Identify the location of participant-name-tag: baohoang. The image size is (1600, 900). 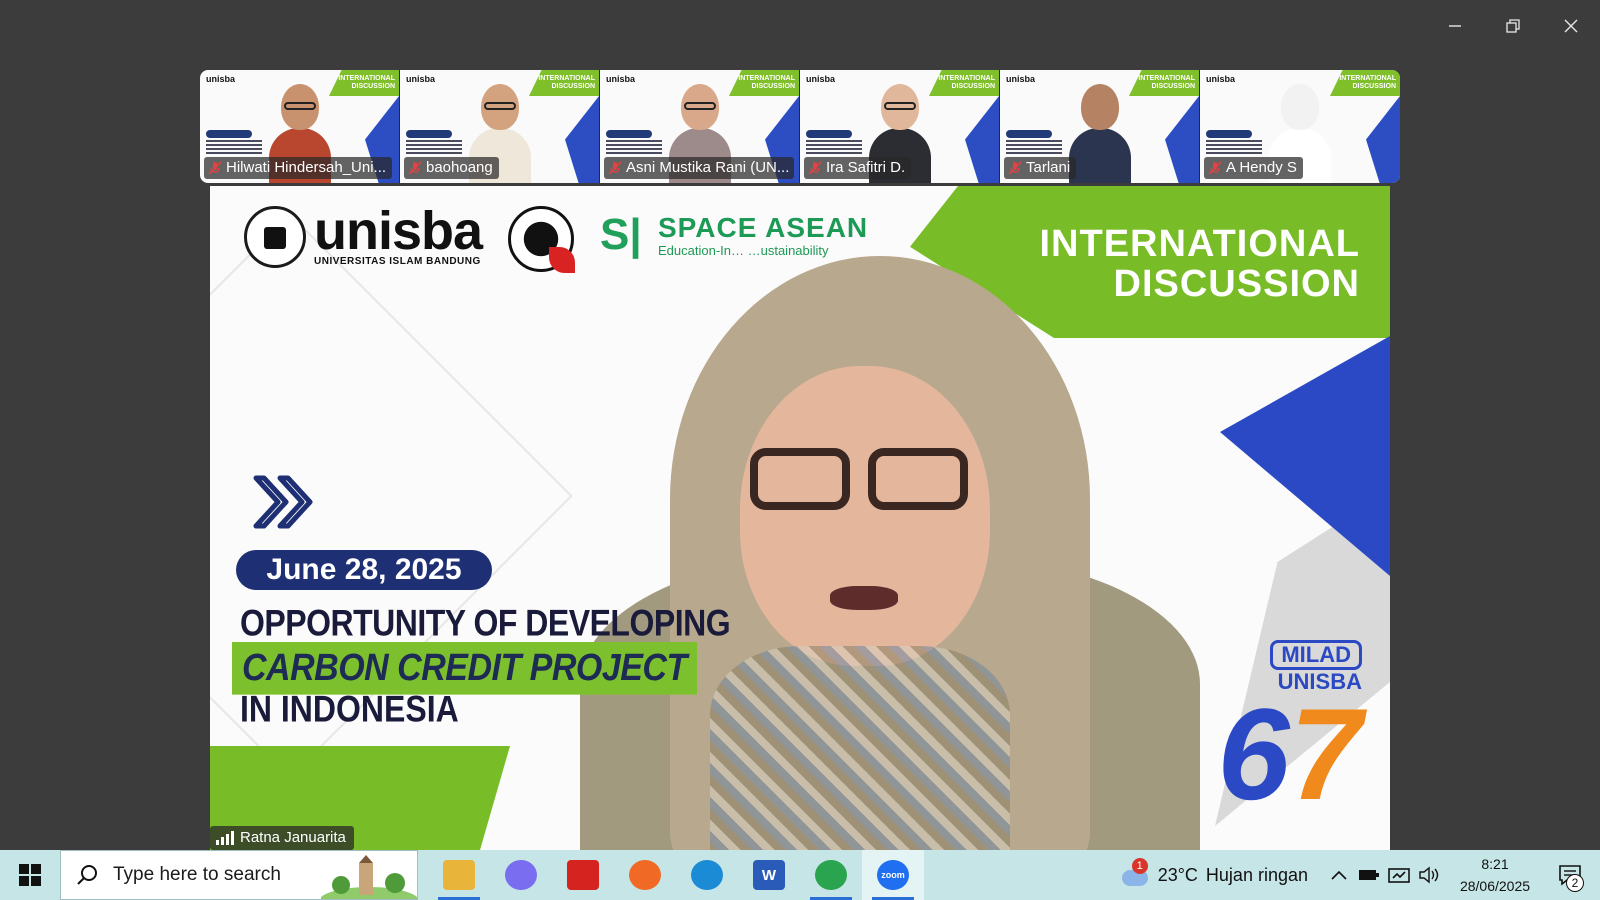
(451, 168).